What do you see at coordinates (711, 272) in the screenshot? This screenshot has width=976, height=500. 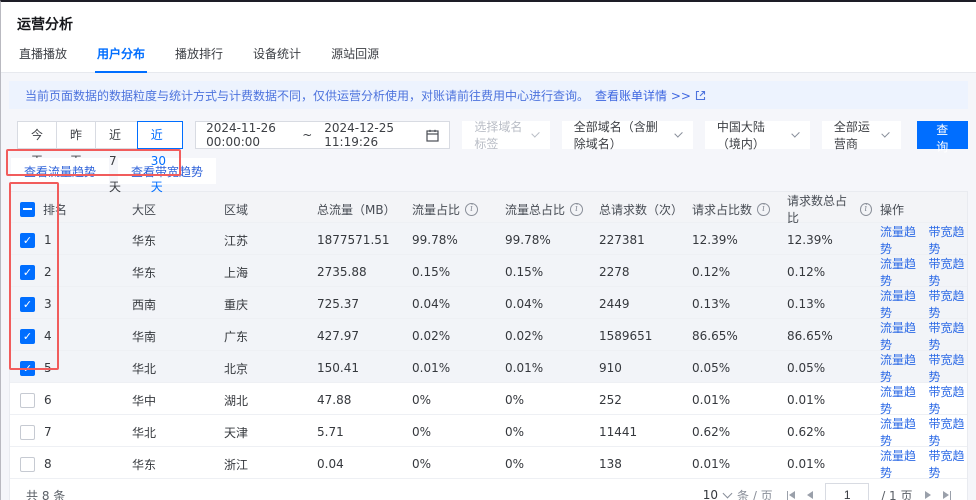 I see `req-pct-cell: 0.12%` at bounding box center [711, 272].